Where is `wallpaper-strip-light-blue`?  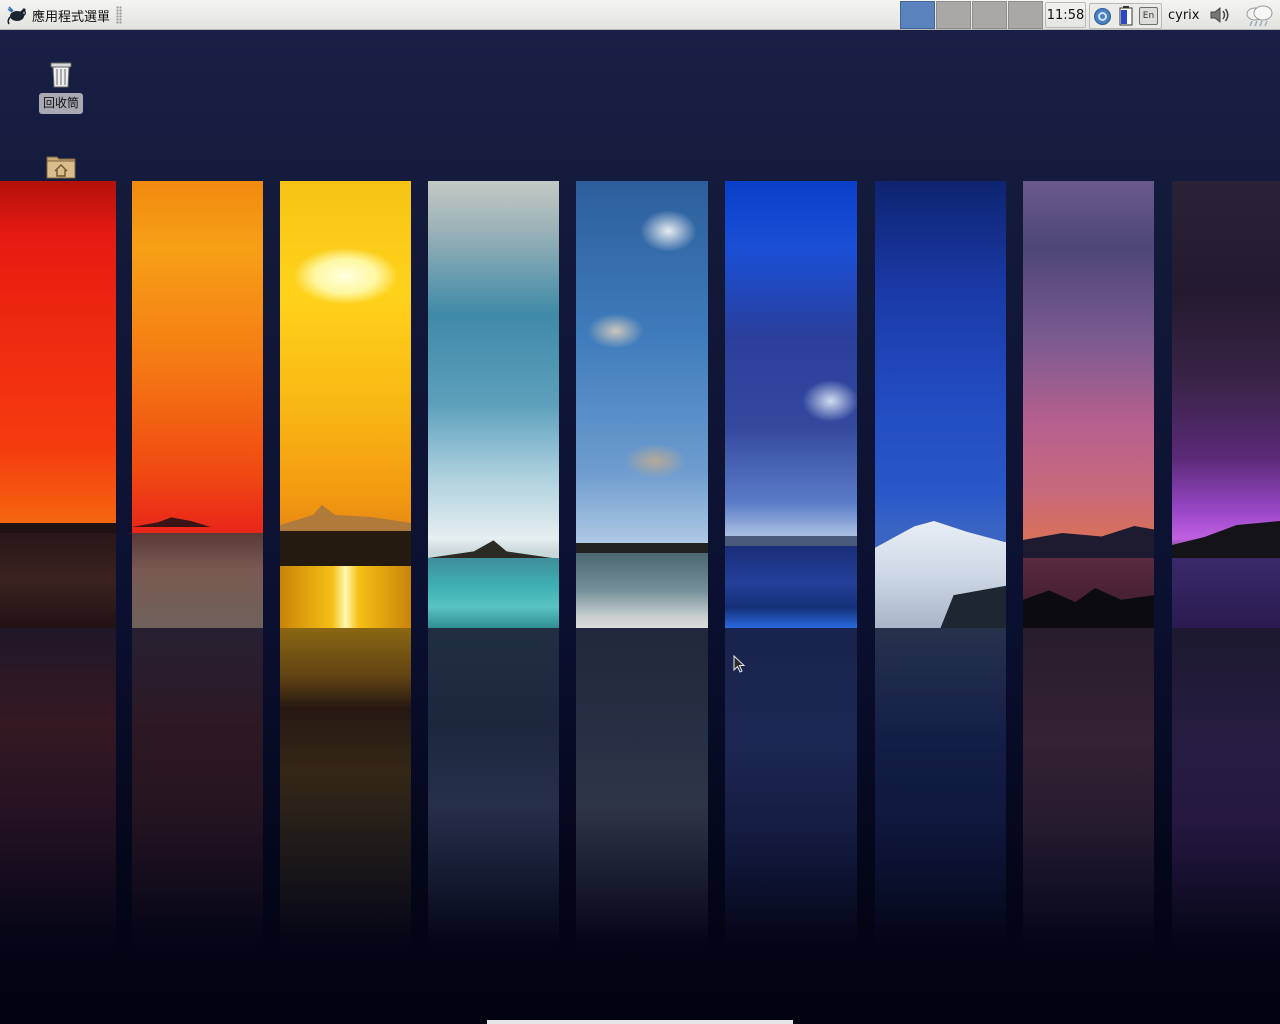 wallpaper-strip-light-blue is located at coordinates (642, 404).